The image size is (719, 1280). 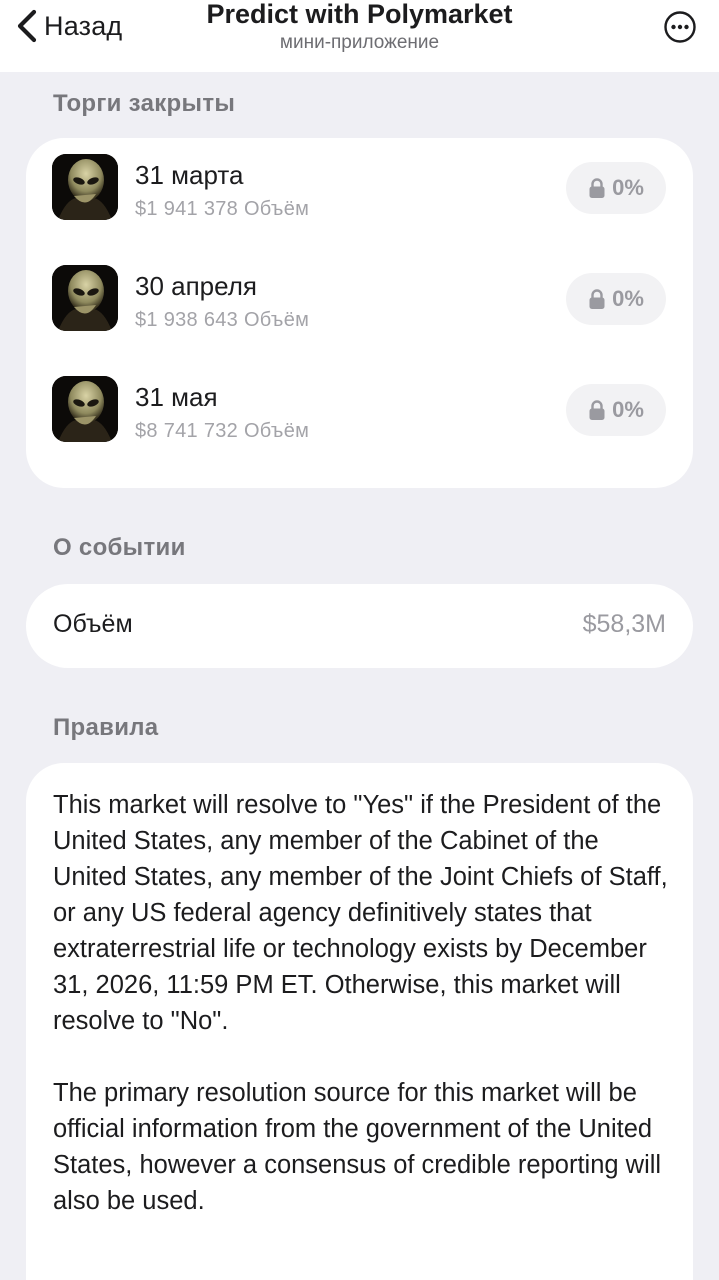 What do you see at coordinates (176, 397) in the screenshot?
I see `market-name: 31 мая` at bounding box center [176, 397].